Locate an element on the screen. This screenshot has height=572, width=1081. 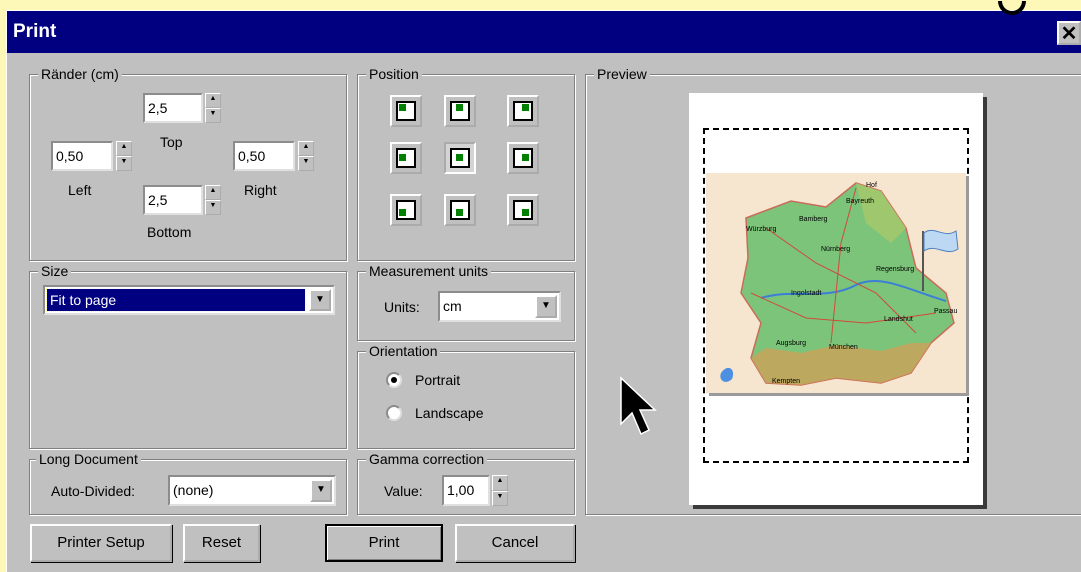
reset-button: Reset is located at coordinates (221, 543).